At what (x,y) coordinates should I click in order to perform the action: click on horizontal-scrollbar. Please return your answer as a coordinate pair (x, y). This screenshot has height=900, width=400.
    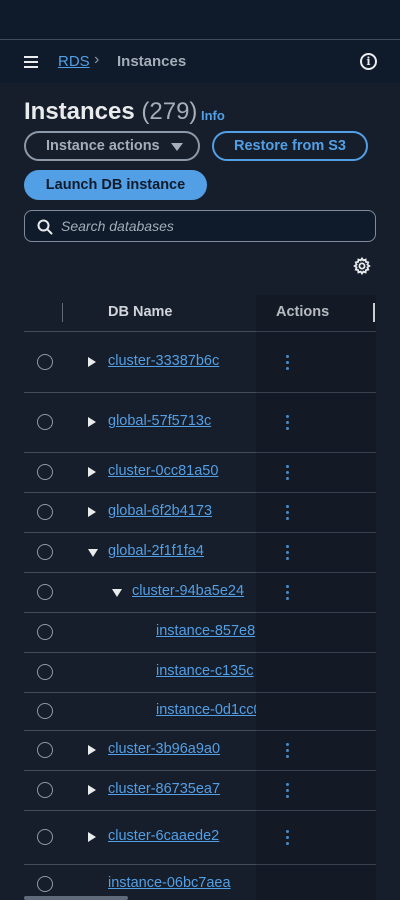
    Looking at the image, I should click on (76, 898).